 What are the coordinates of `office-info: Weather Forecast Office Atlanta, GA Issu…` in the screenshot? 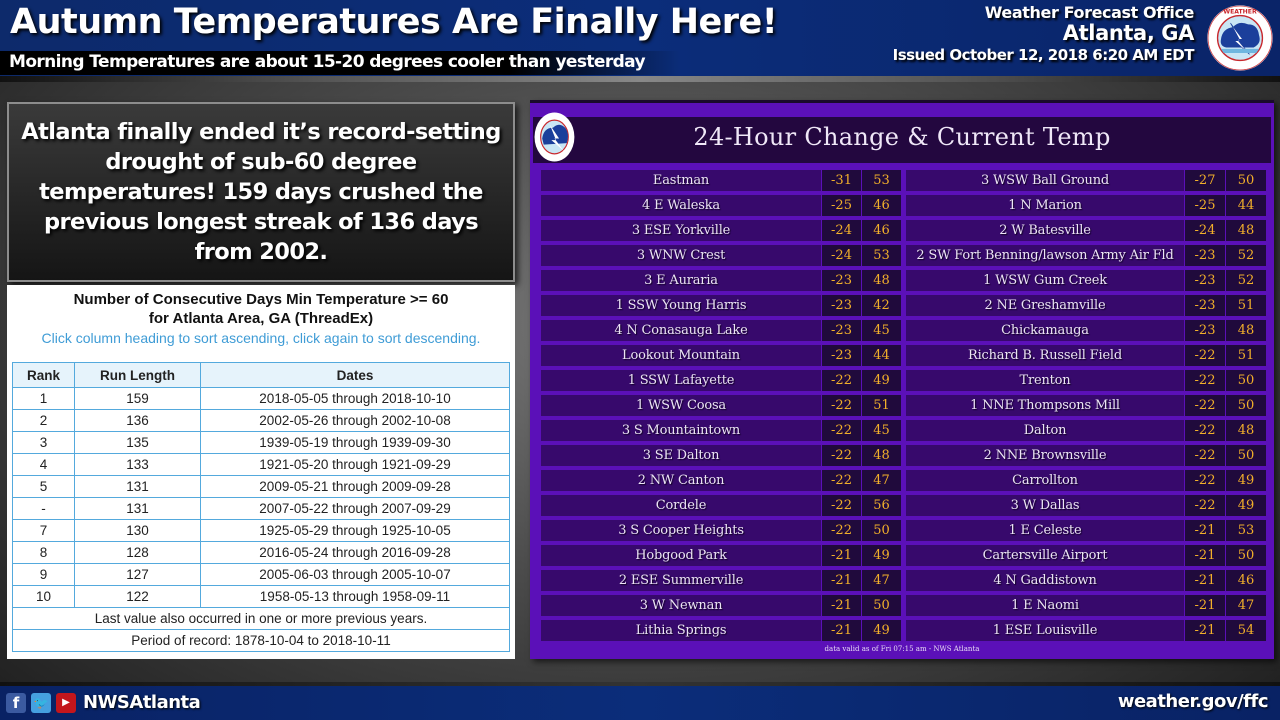 It's located at (1044, 33).